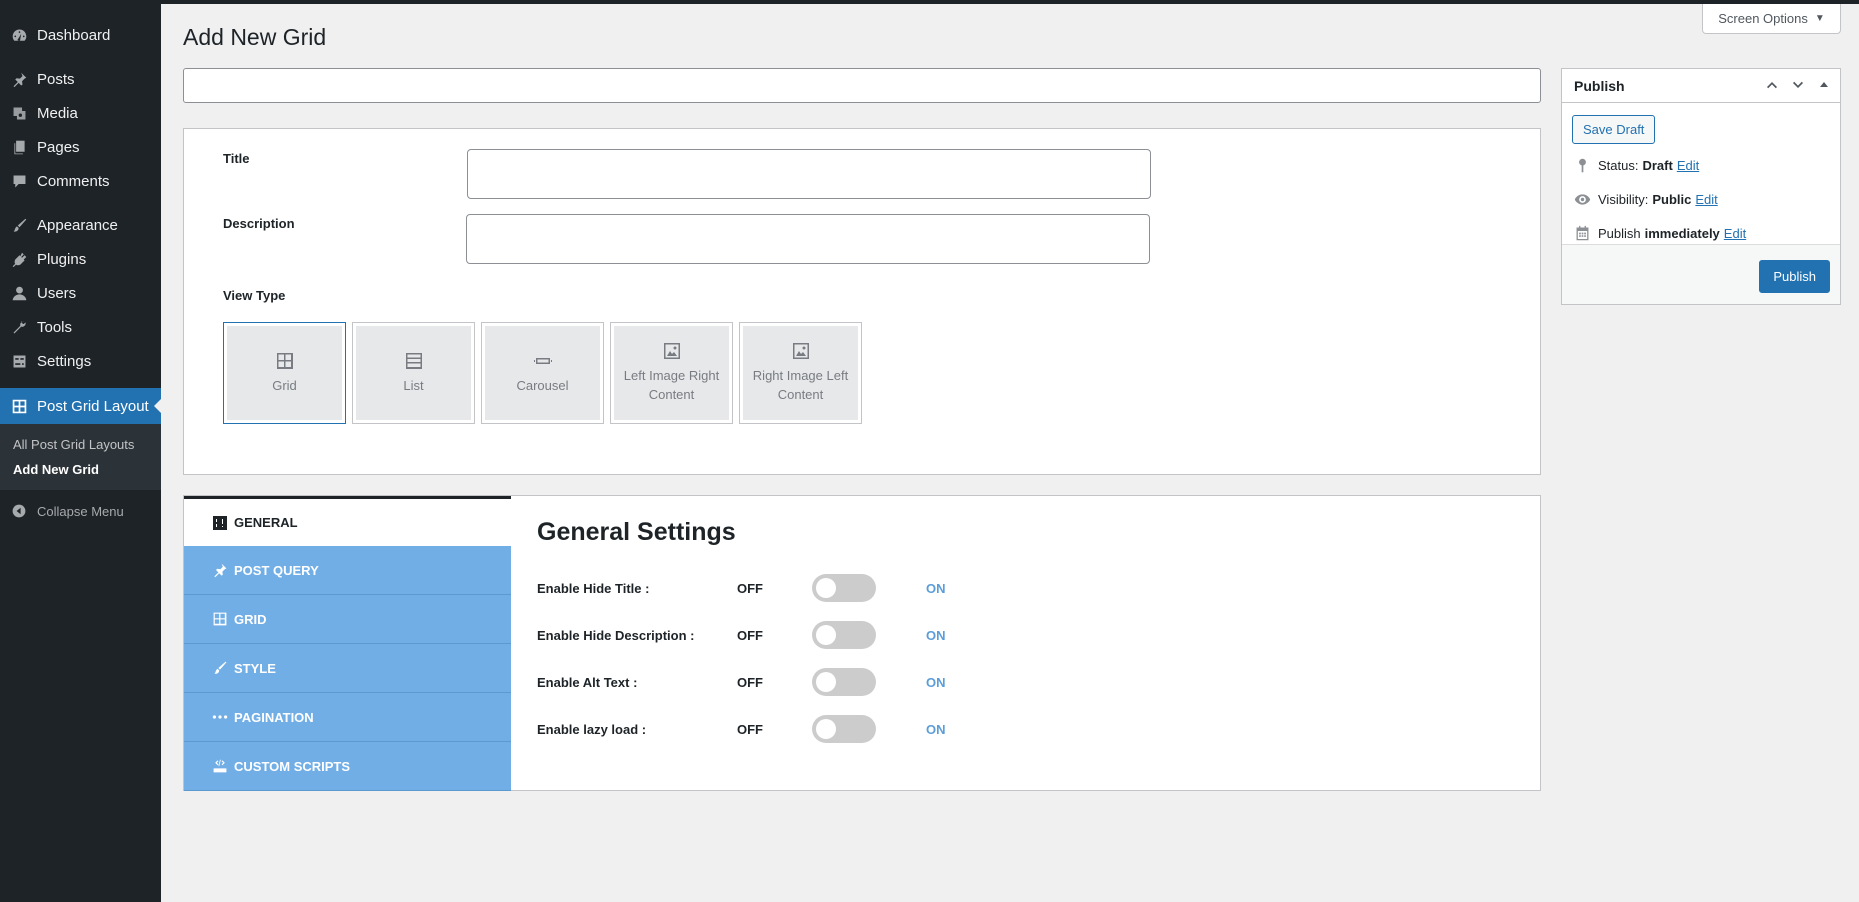 The height and width of the screenshot is (902, 1859). What do you see at coordinates (64, 361) in the screenshot?
I see `sidebar-item-label: Settings` at bounding box center [64, 361].